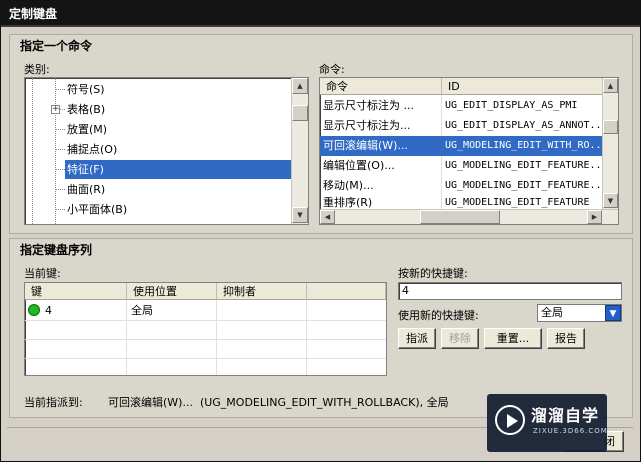 The image size is (641, 462). What do you see at coordinates (348, 202) in the screenshot?
I see `command-cell: 重排序(R)` at bounding box center [348, 202].